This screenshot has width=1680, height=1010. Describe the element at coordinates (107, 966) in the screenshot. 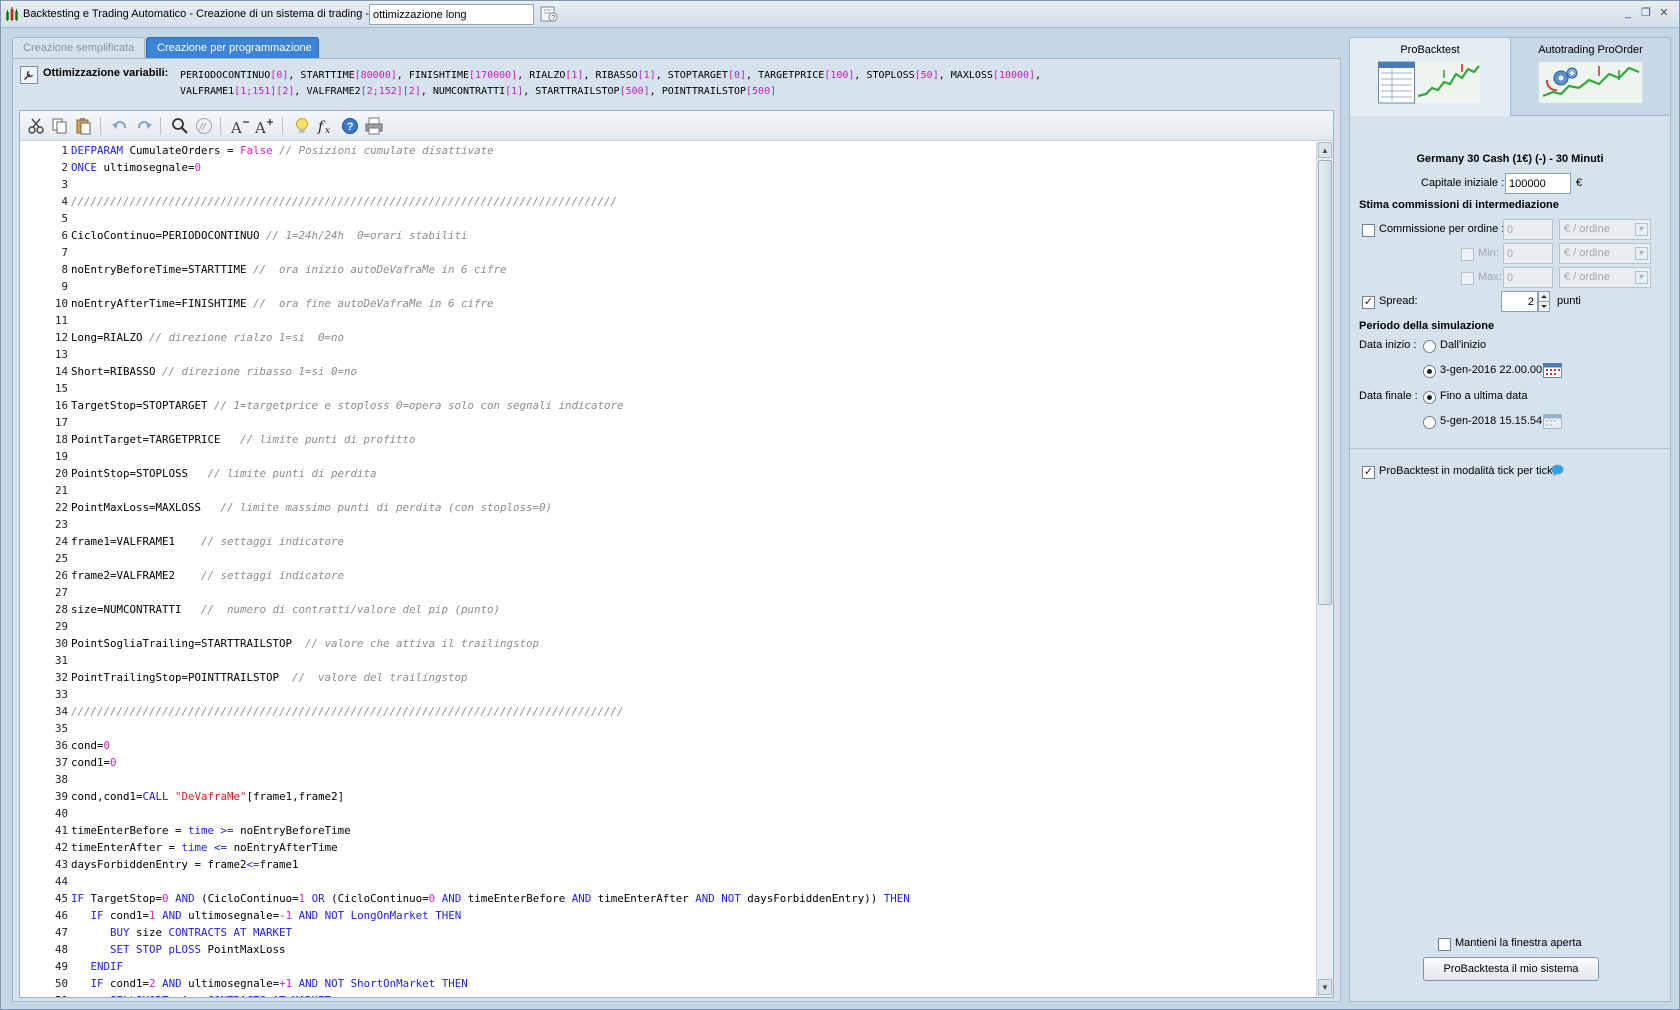

I see `code-keyword: ENDIF` at that location.